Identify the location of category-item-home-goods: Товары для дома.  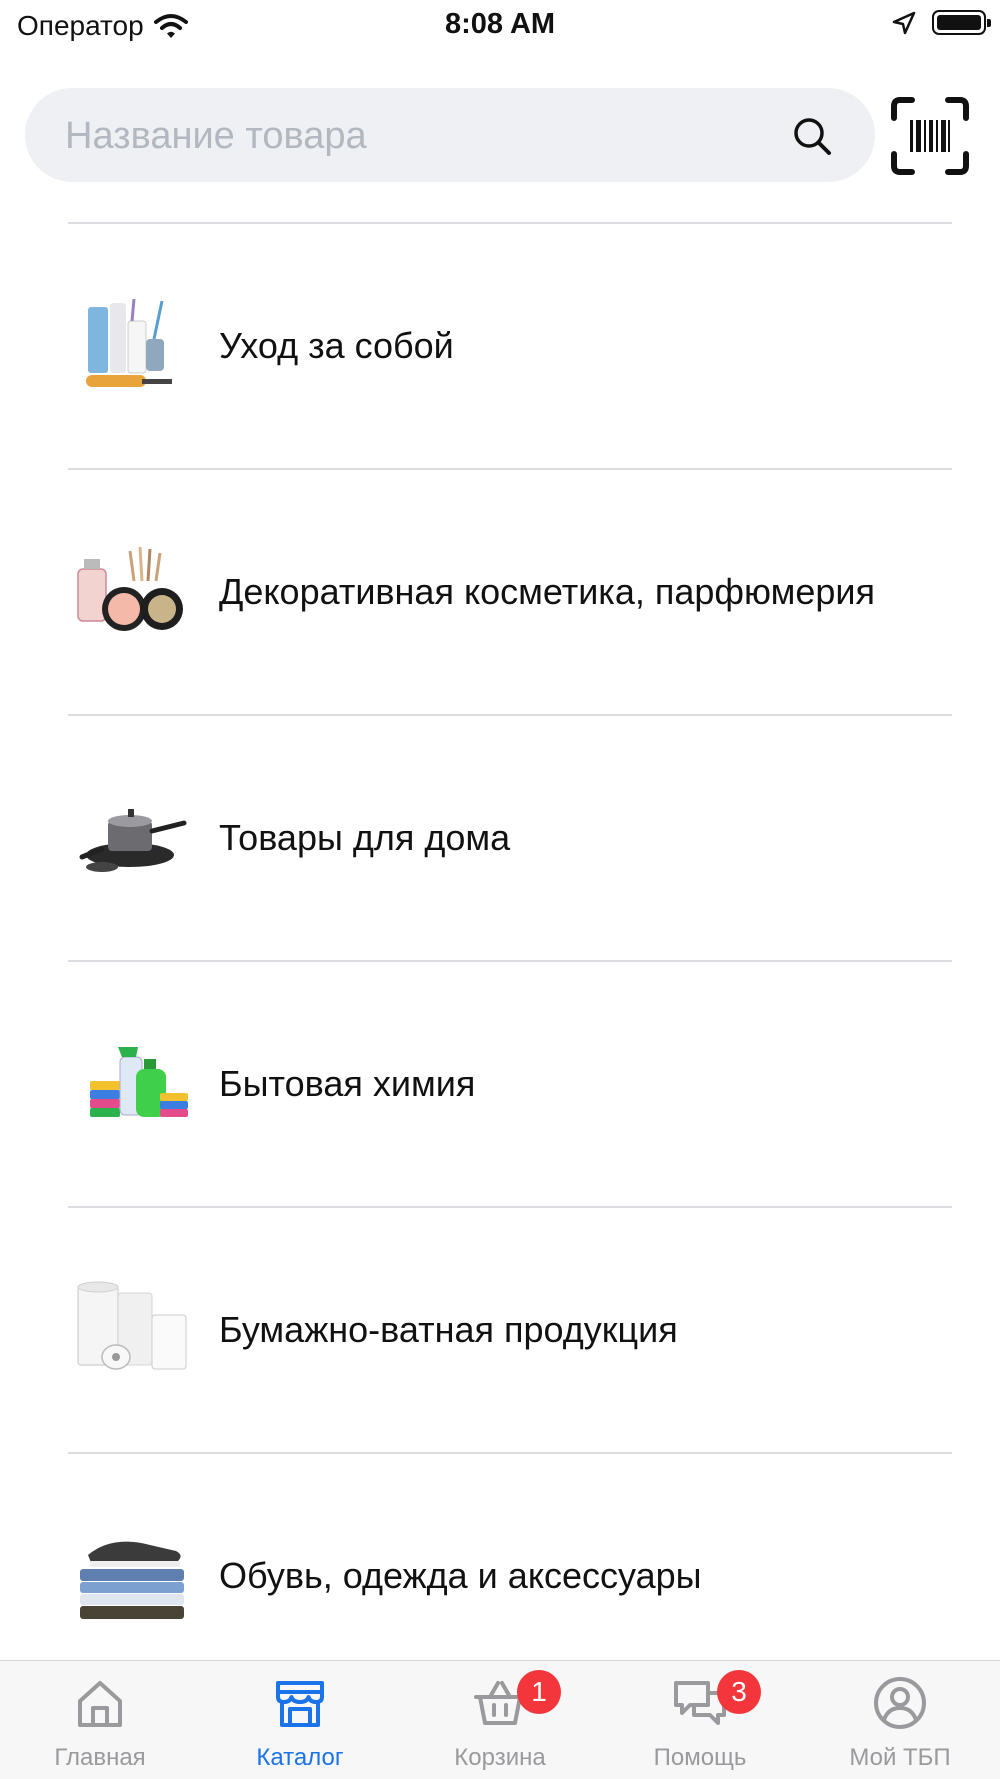
(500, 837).